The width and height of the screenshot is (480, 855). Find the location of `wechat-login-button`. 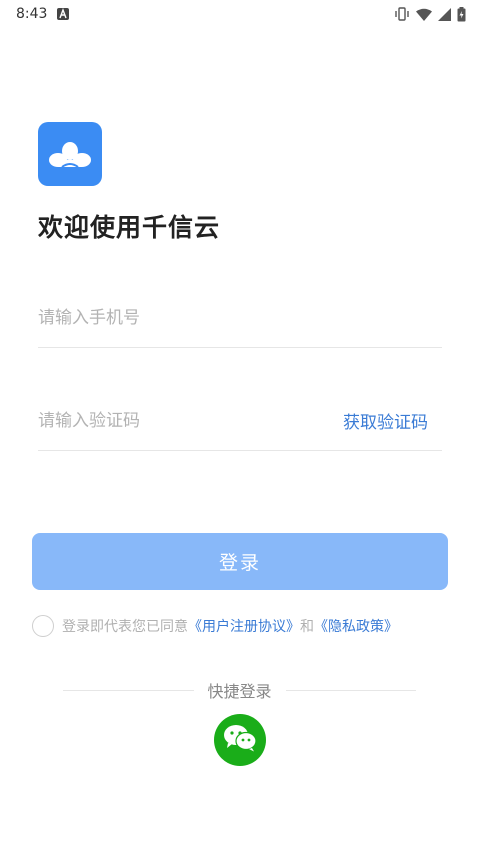

wechat-login-button is located at coordinates (240, 740).